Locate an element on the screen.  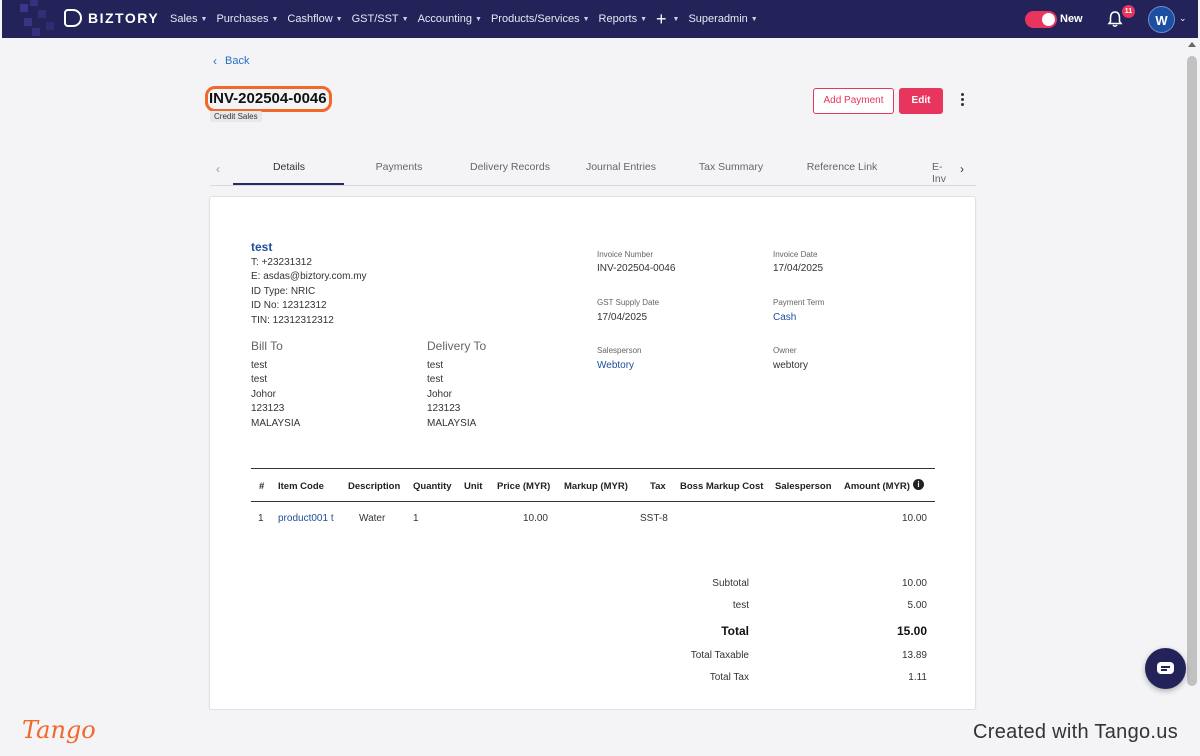
nav-cashflow: Cashflow ▼ is located at coordinates (314, 19).